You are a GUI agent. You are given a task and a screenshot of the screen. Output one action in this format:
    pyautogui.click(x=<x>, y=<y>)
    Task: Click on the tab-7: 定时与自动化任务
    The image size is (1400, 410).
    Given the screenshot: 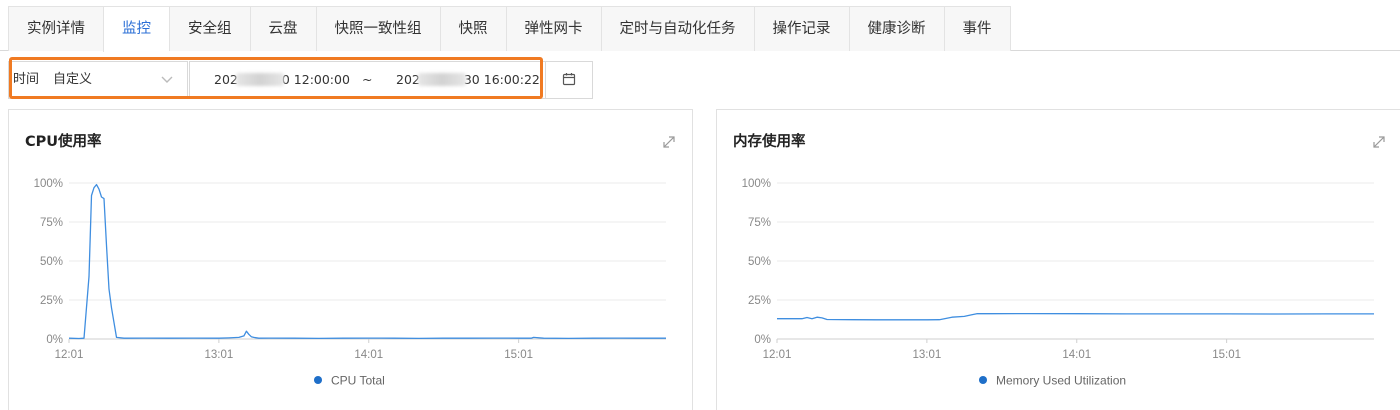 What is the action you would take?
    pyautogui.click(x=677, y=28)
    